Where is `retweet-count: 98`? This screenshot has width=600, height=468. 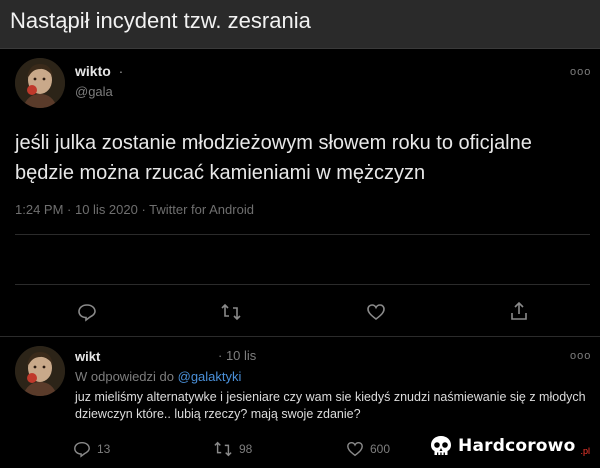
retweet-count: 98 is located at coordinates (246, 449).